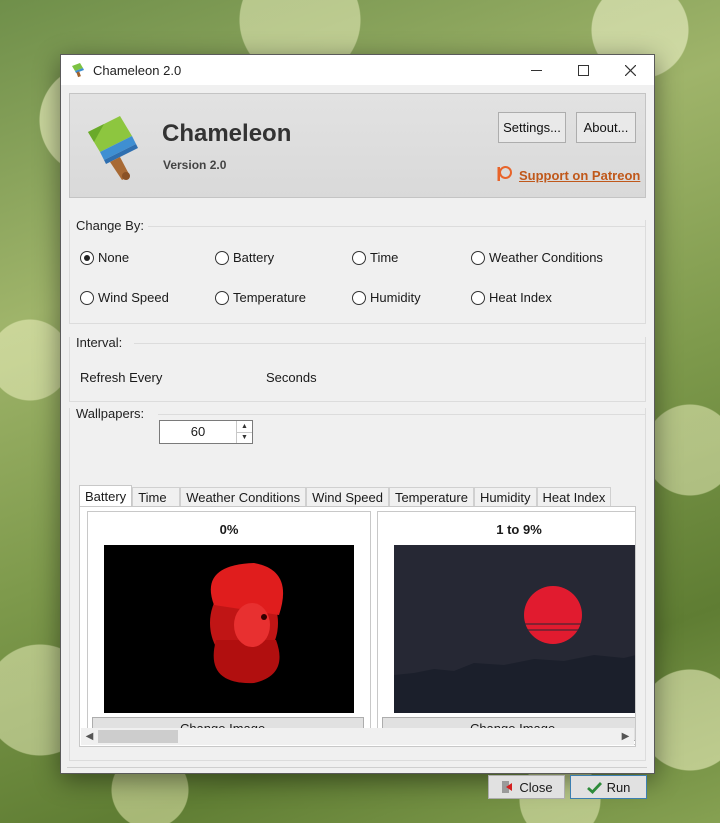 This screenshot has height=823, width=720. Describe the element at coordinates (227, 133) in the screenshot. I see `app-name: Chameleon` at that location.